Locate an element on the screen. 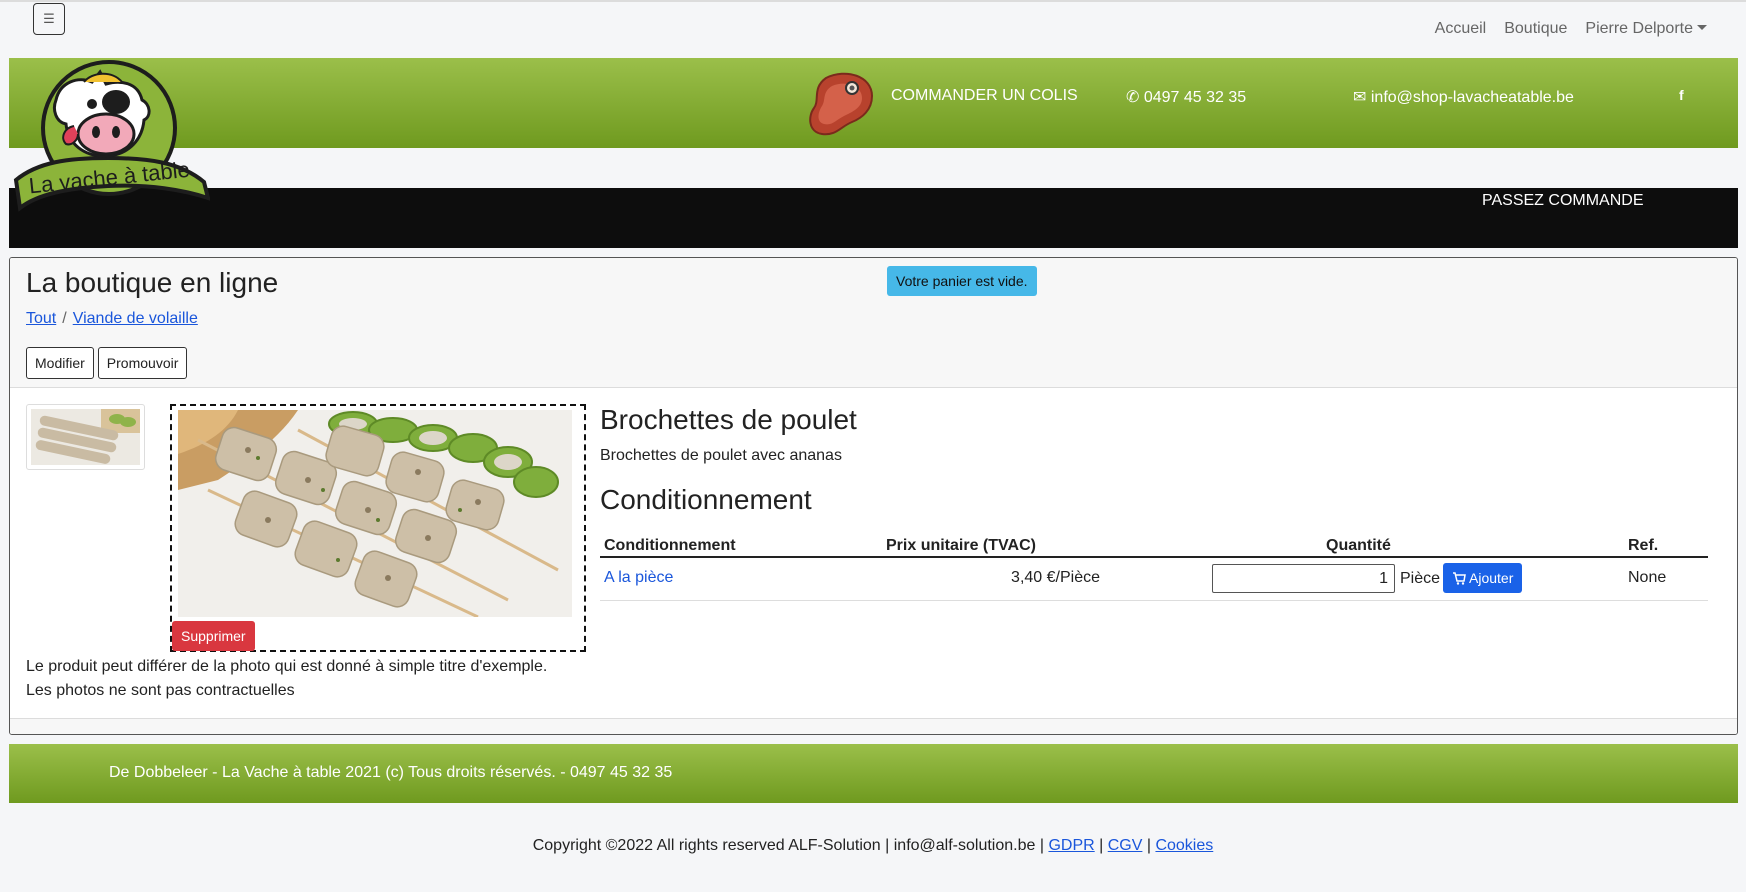 The image size is (1746, 892). reference-value: None is located at coordinates (1647, 577).